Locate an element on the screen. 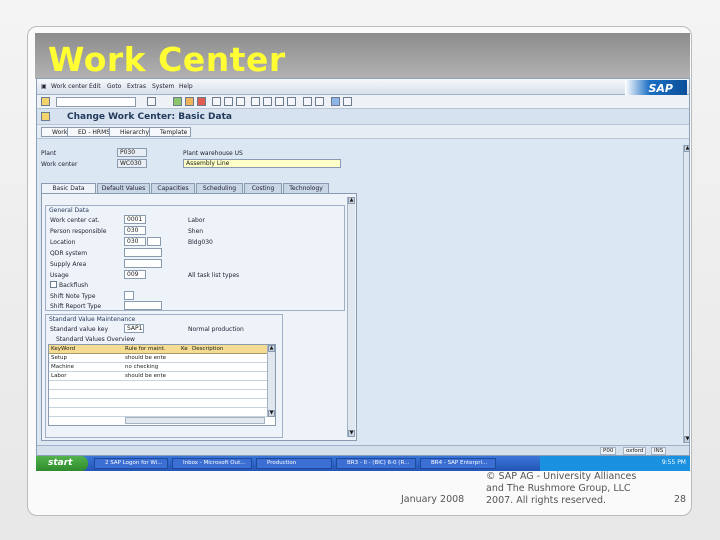 The width and height of the screenshot is (720, 540). supply-area-label: Supply Area is located at coordinates (68, 264).